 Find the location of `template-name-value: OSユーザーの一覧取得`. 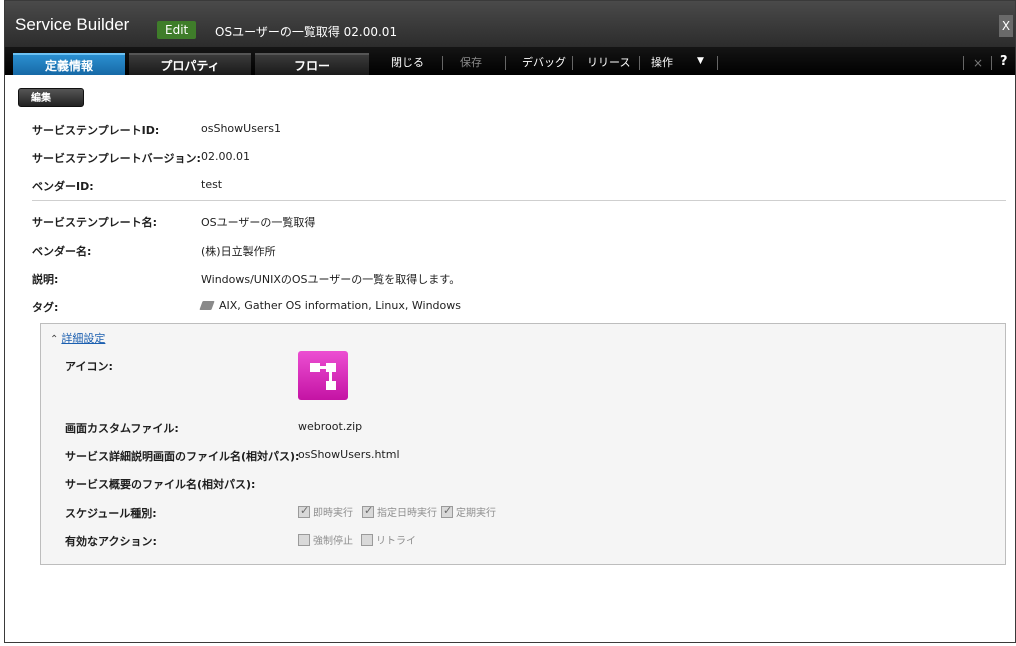

template-name-value: OSユーザーの一覧取得 is located at coordinates (258, 222).